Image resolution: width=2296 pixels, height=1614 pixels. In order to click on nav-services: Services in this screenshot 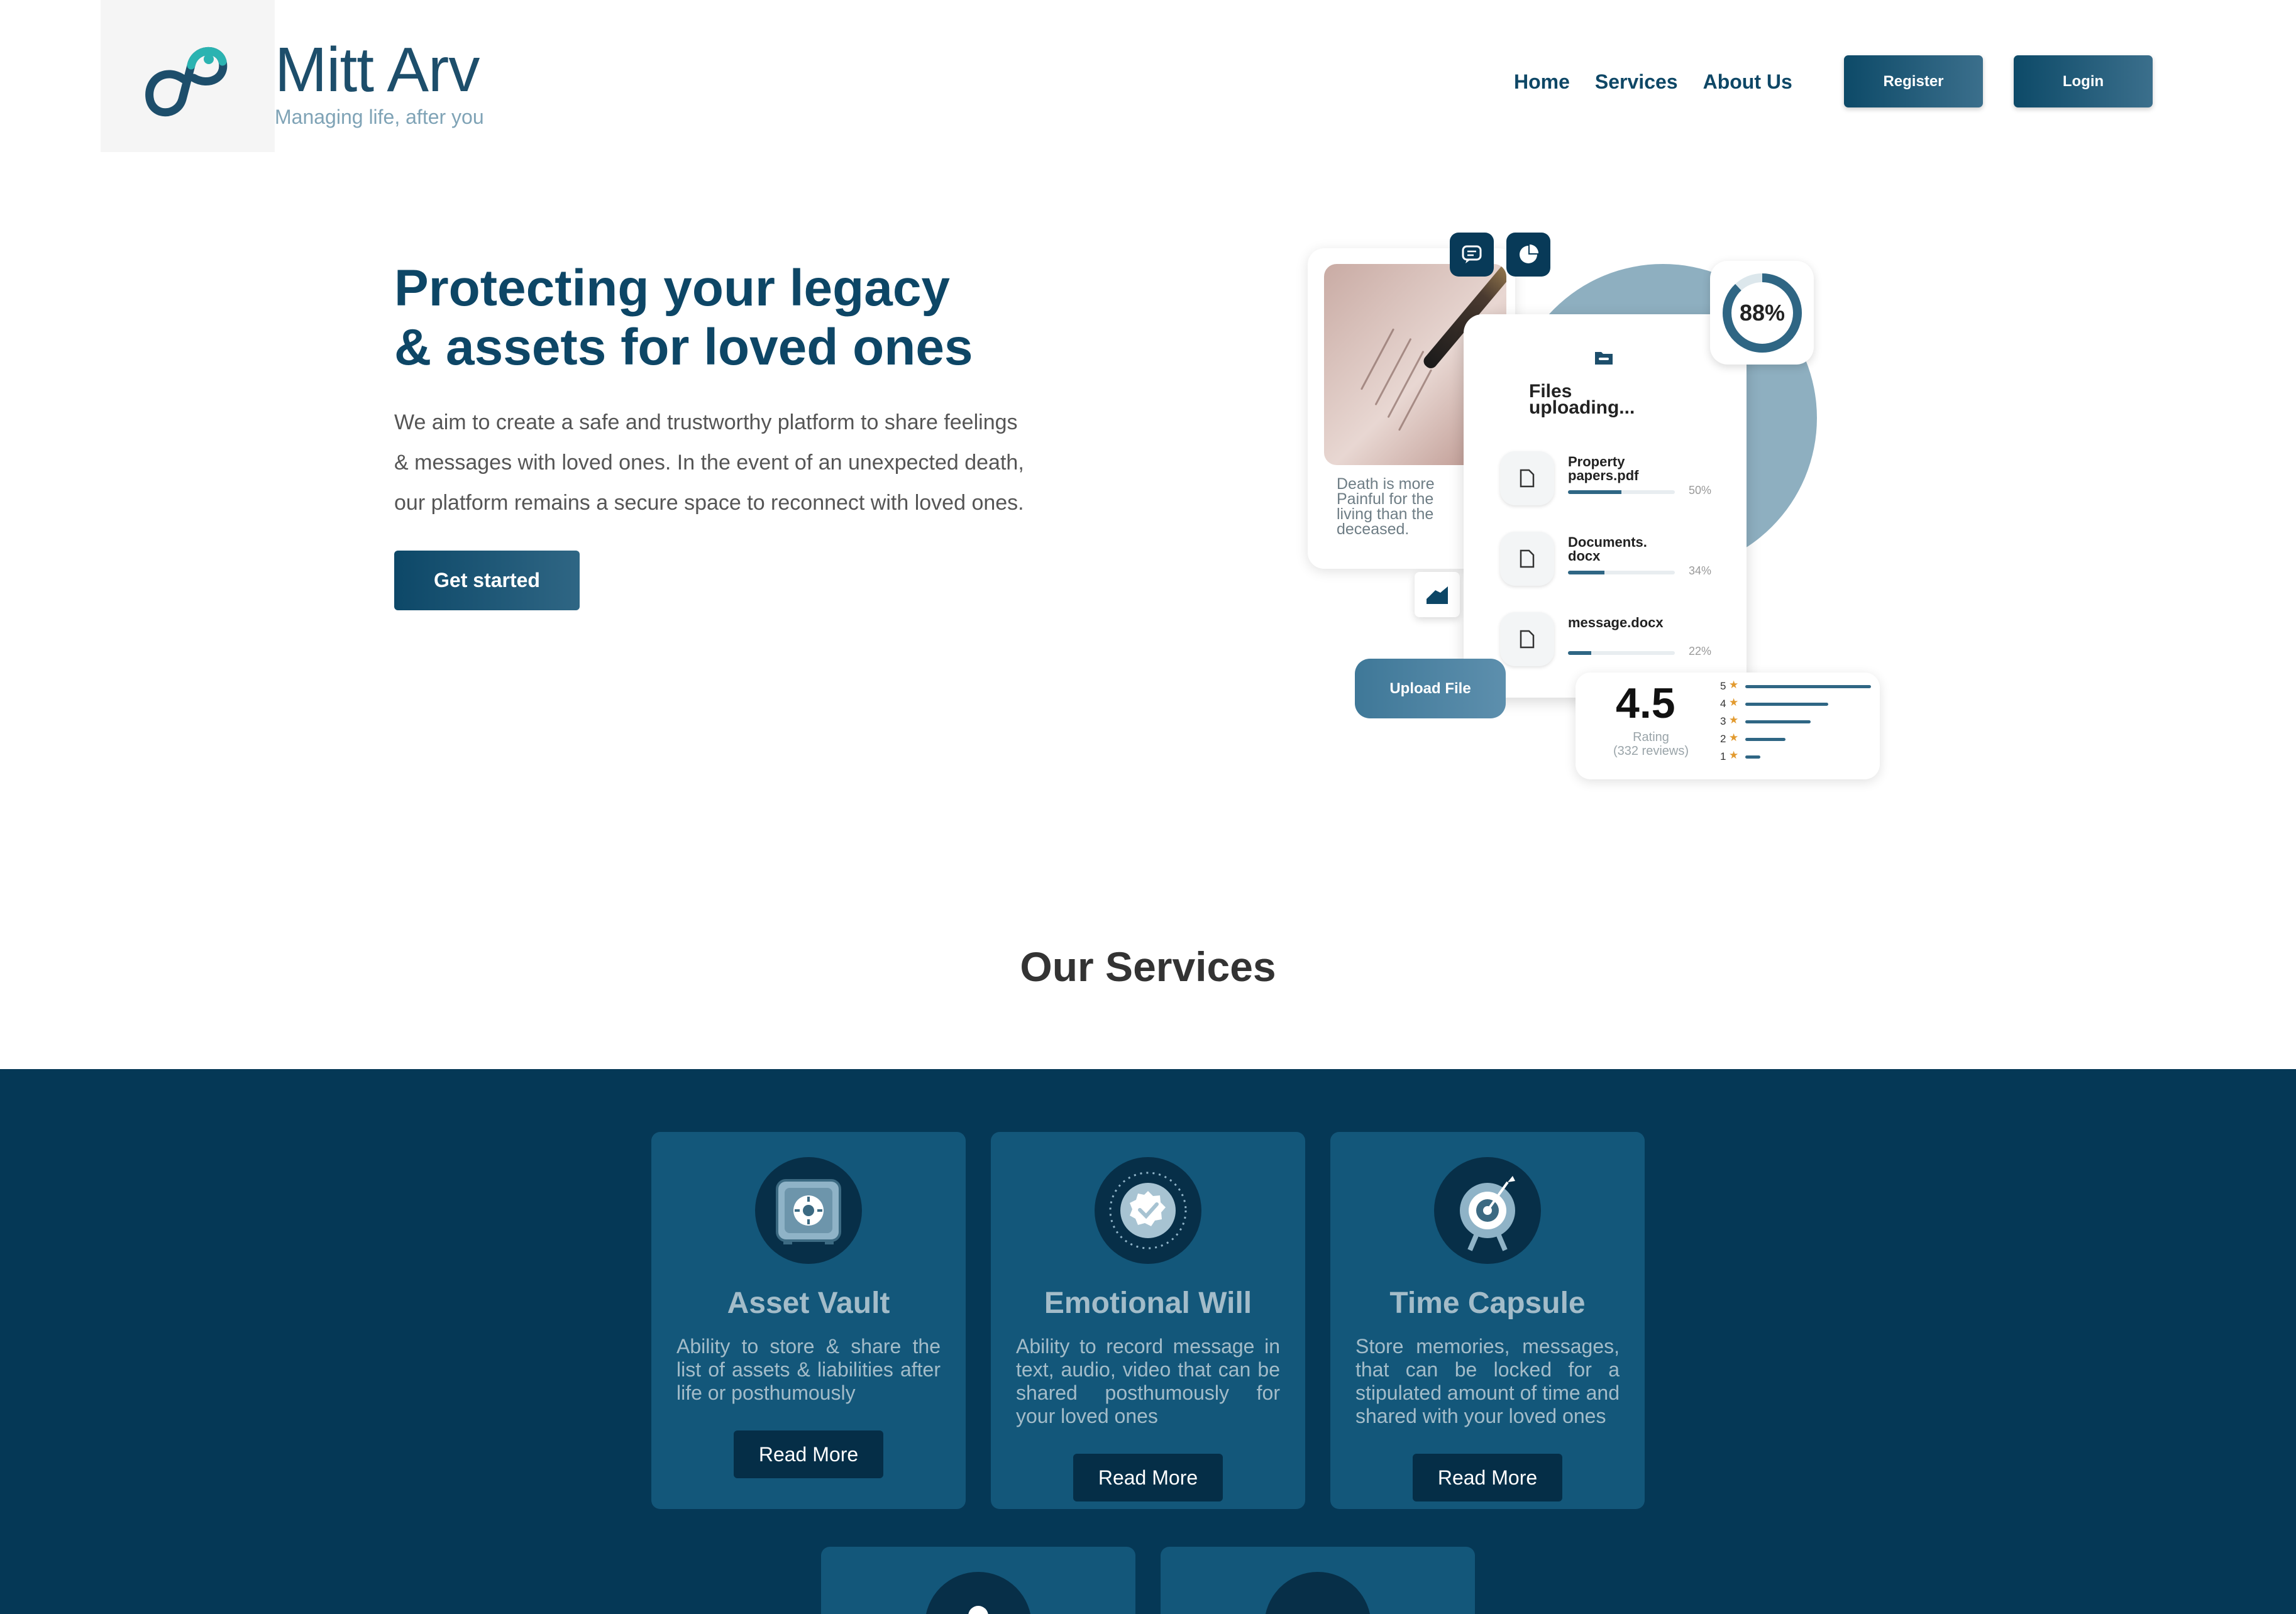, I will do `click(1636, 82)`.